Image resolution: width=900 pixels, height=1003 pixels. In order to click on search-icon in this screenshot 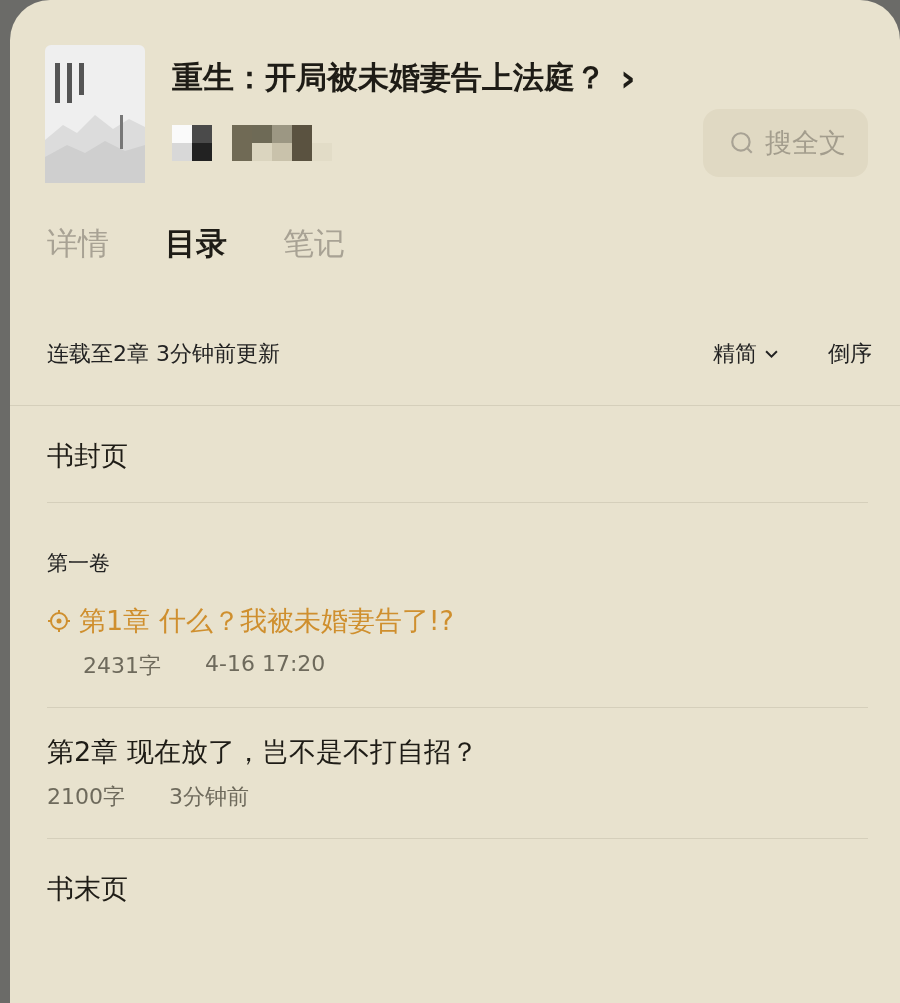, I will do `click(742, 143)`.